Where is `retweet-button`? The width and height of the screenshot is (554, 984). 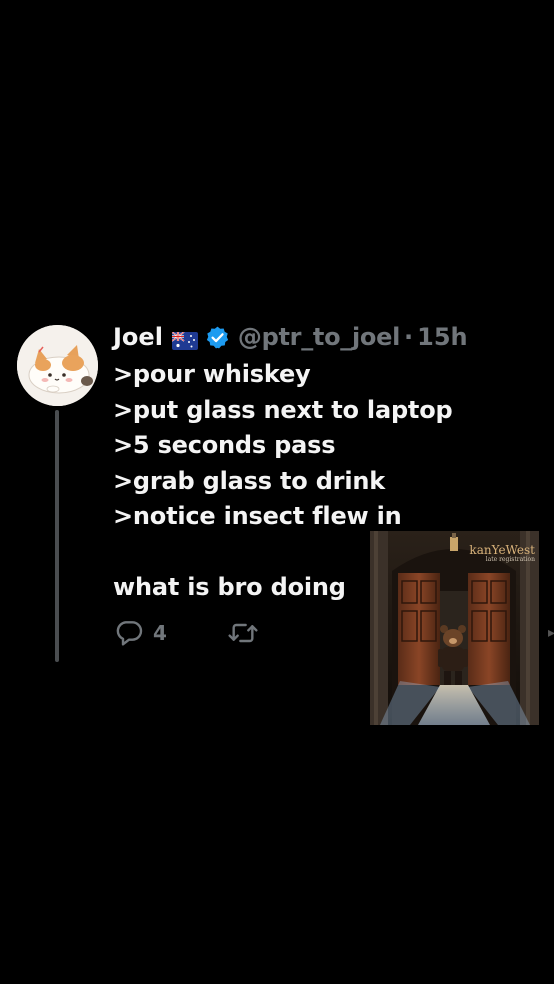 retweet-button is located at coordinates (243, 633).